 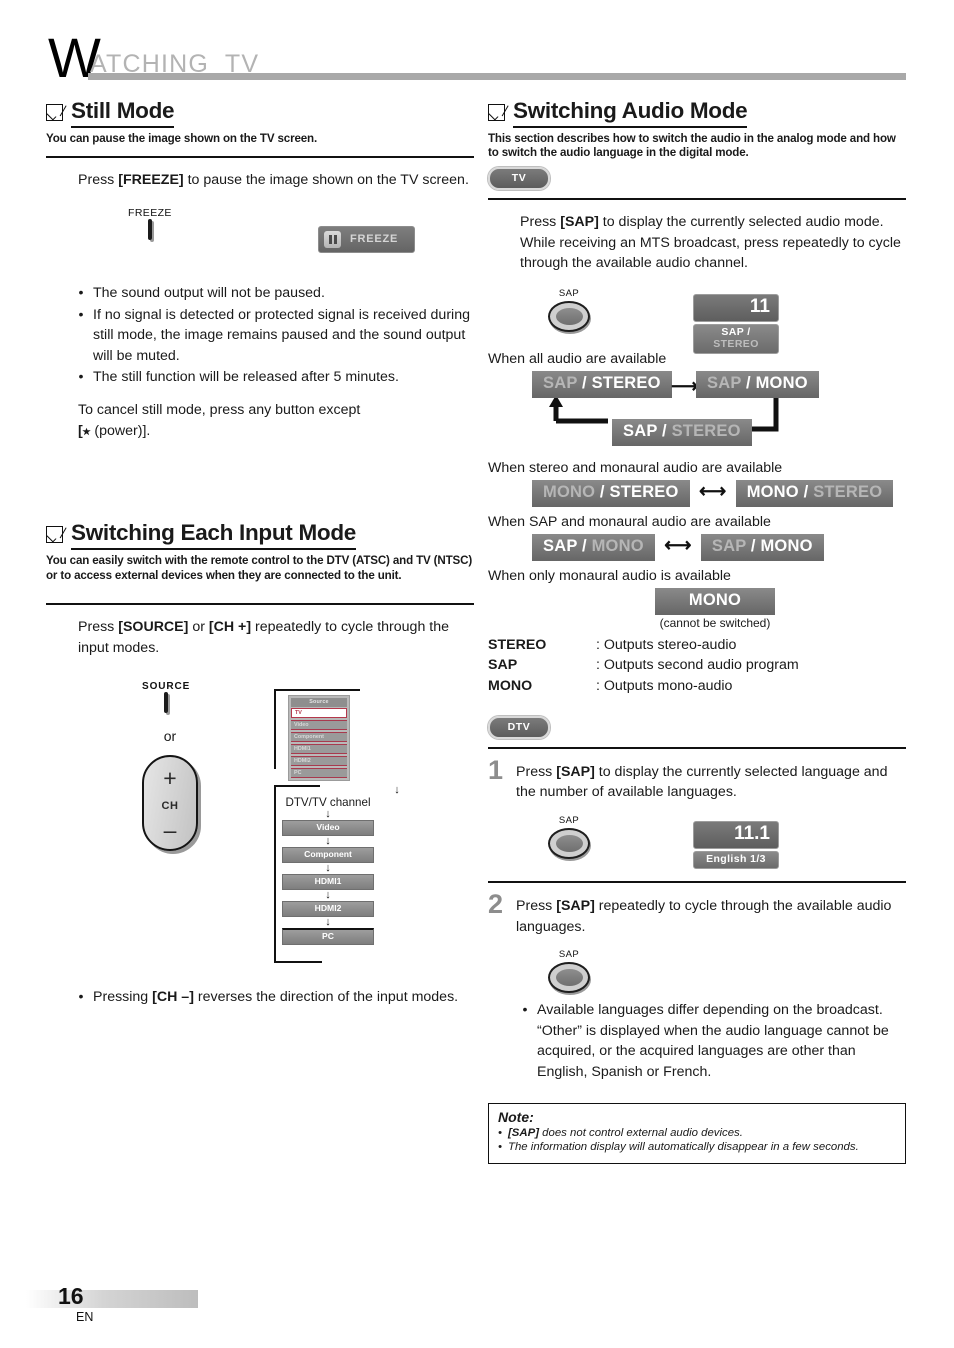 I want to click on step2-graphic-row: SAP, so click(x=697, y=974).